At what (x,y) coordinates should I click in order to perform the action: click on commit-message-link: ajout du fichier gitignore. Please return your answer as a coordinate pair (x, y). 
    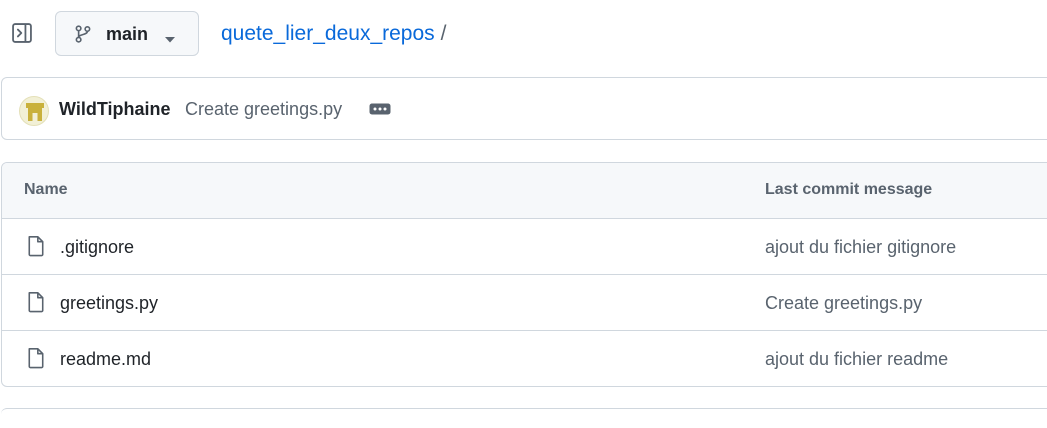
    Looking at the image, I should click on (860, 247).